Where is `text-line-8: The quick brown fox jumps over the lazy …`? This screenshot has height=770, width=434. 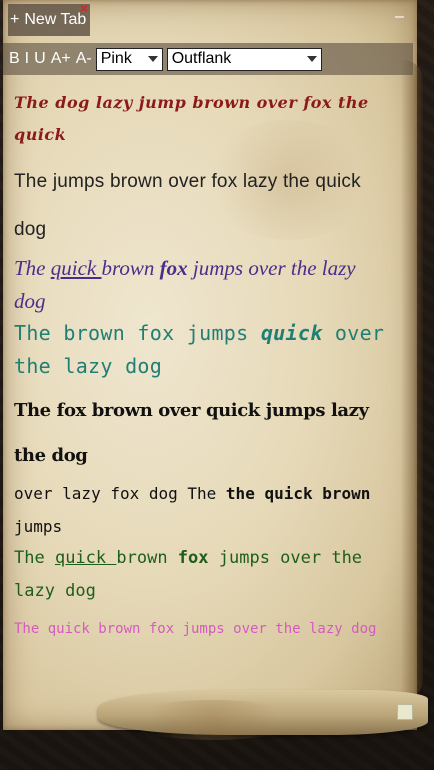 text-line-8: The quick brown fox jumps over the lazy … is located at coordinates (203, 629).